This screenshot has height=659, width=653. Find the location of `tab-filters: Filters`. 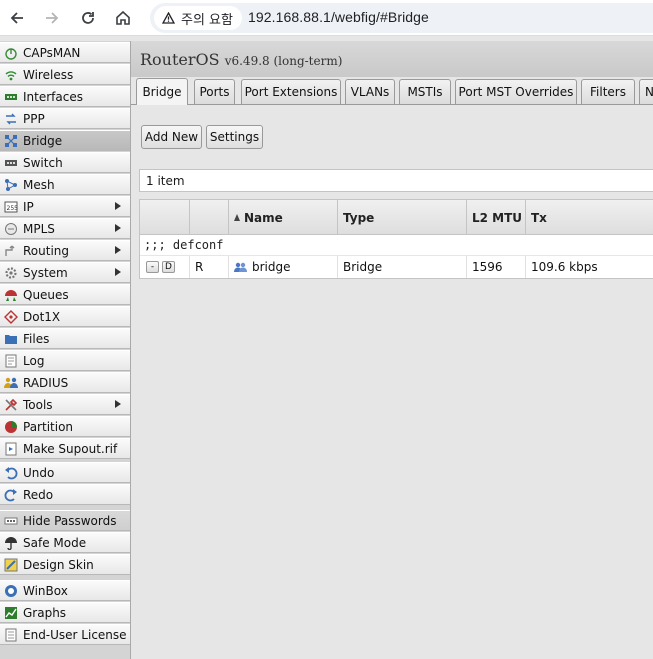

tab-filters: Filters is located at coordinates (608, 91).